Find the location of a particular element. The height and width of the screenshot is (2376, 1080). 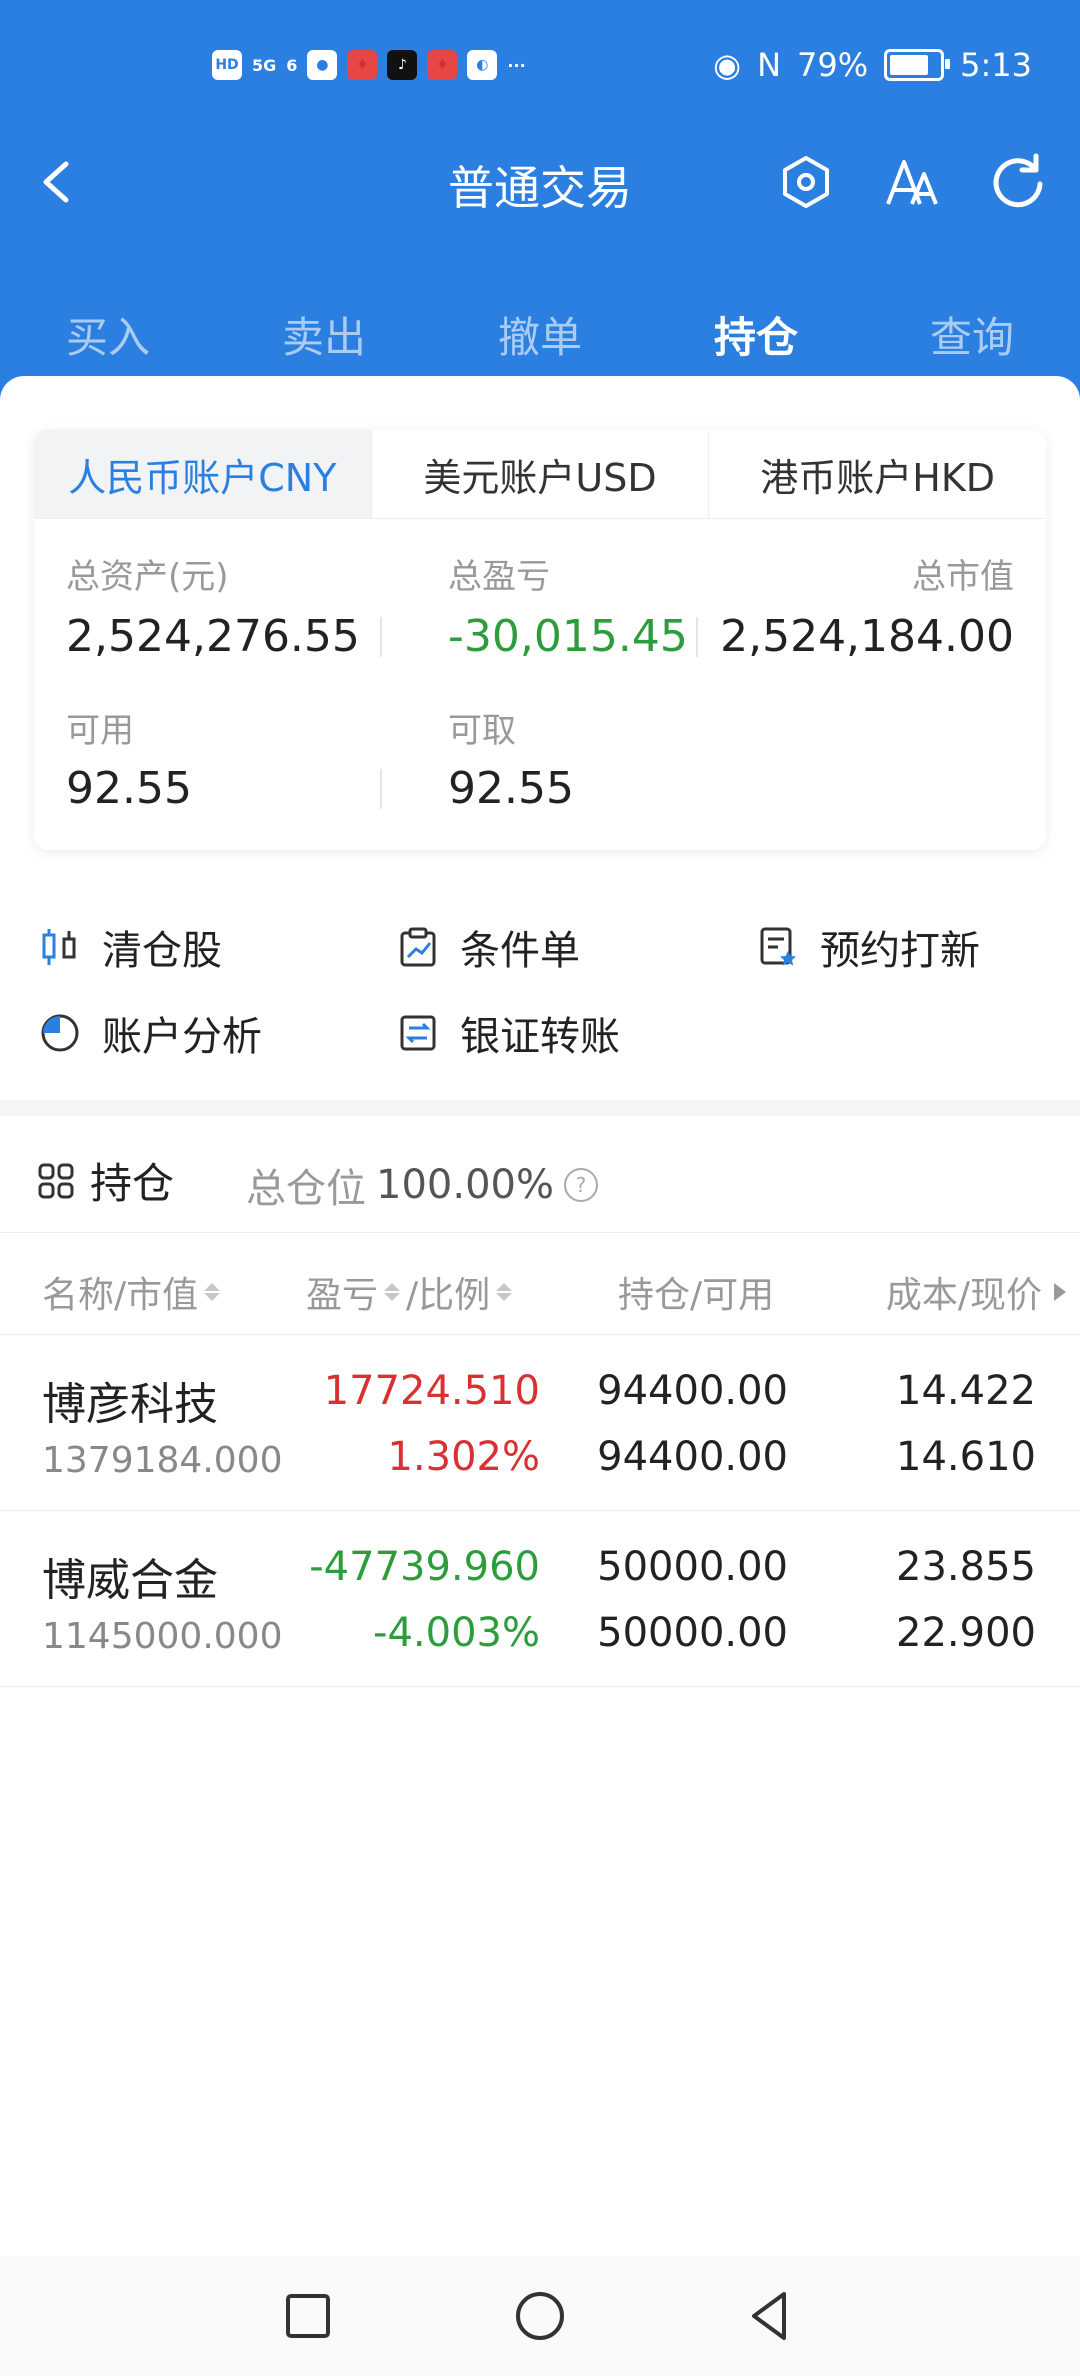

col-position: 持仓/可用 is located at coordinates (696, 1292).